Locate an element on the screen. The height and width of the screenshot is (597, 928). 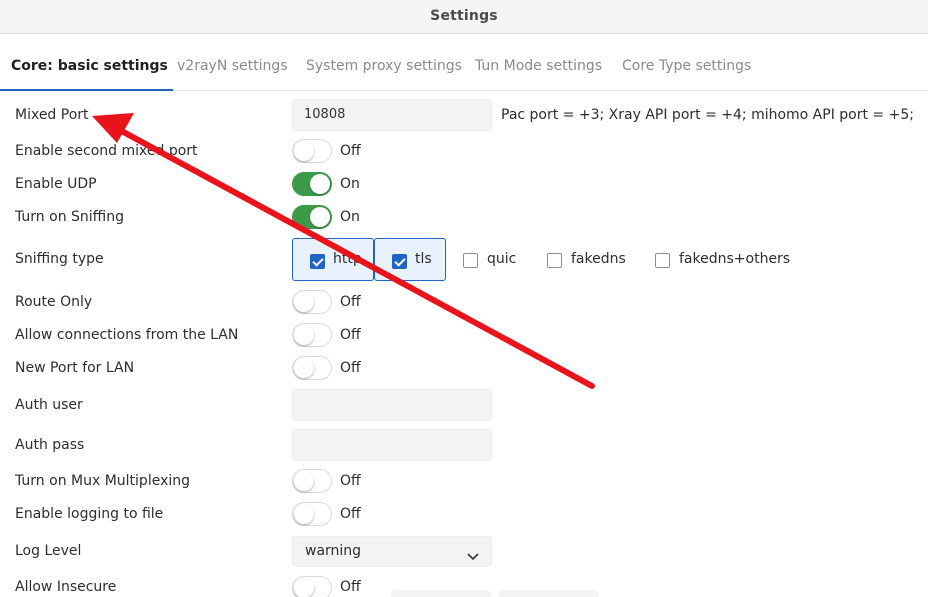
enable-udp-toggle is located at coordinates (312, 184).